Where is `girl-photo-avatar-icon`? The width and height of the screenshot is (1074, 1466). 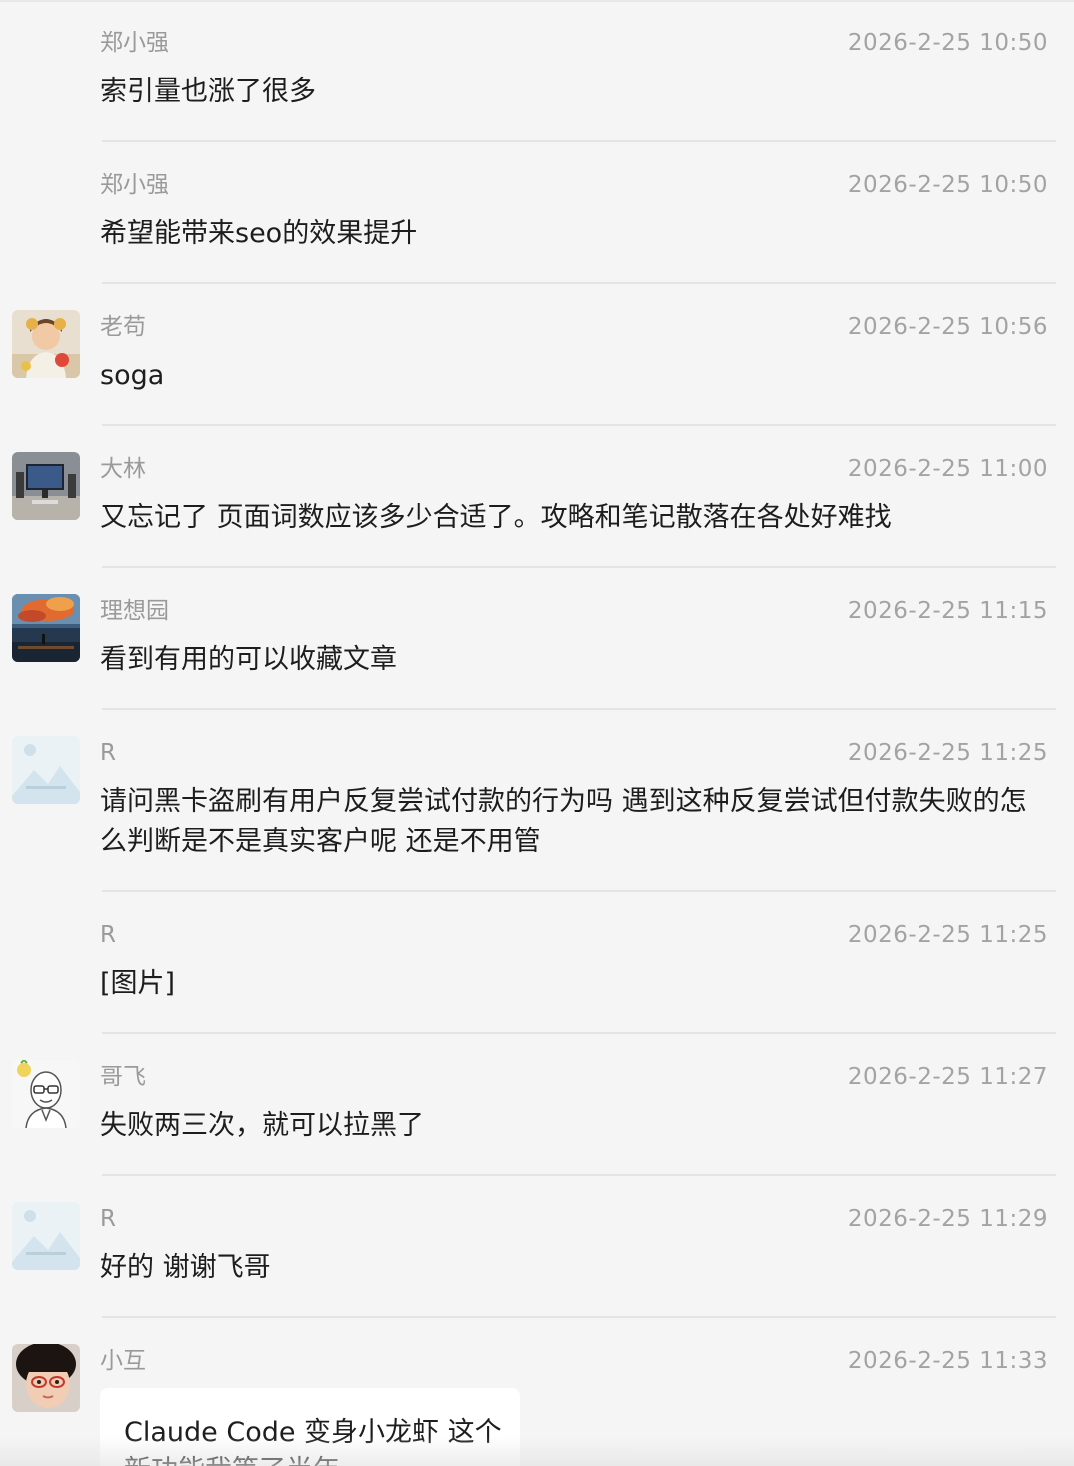
girl-photo-avatar-icon is located at coordinates (46, 1378).